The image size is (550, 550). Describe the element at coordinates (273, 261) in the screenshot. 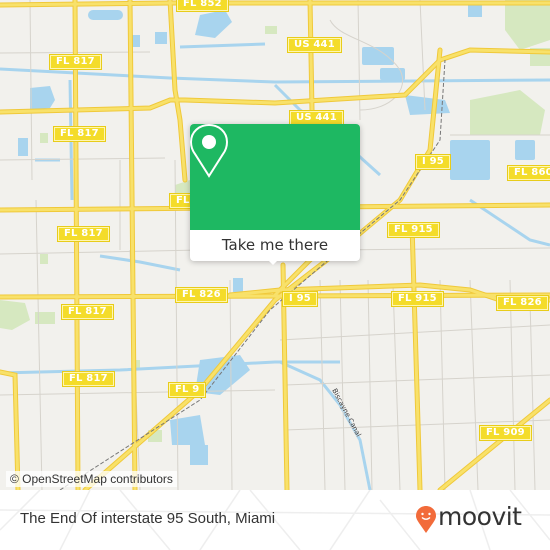

I see `popup-pointer` at that location.